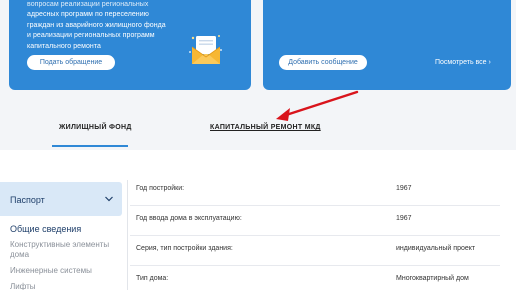  Describe the element at coordinates (436, 248) in the screenshot. I see `detail-value: индивидуальный проект` at that location.